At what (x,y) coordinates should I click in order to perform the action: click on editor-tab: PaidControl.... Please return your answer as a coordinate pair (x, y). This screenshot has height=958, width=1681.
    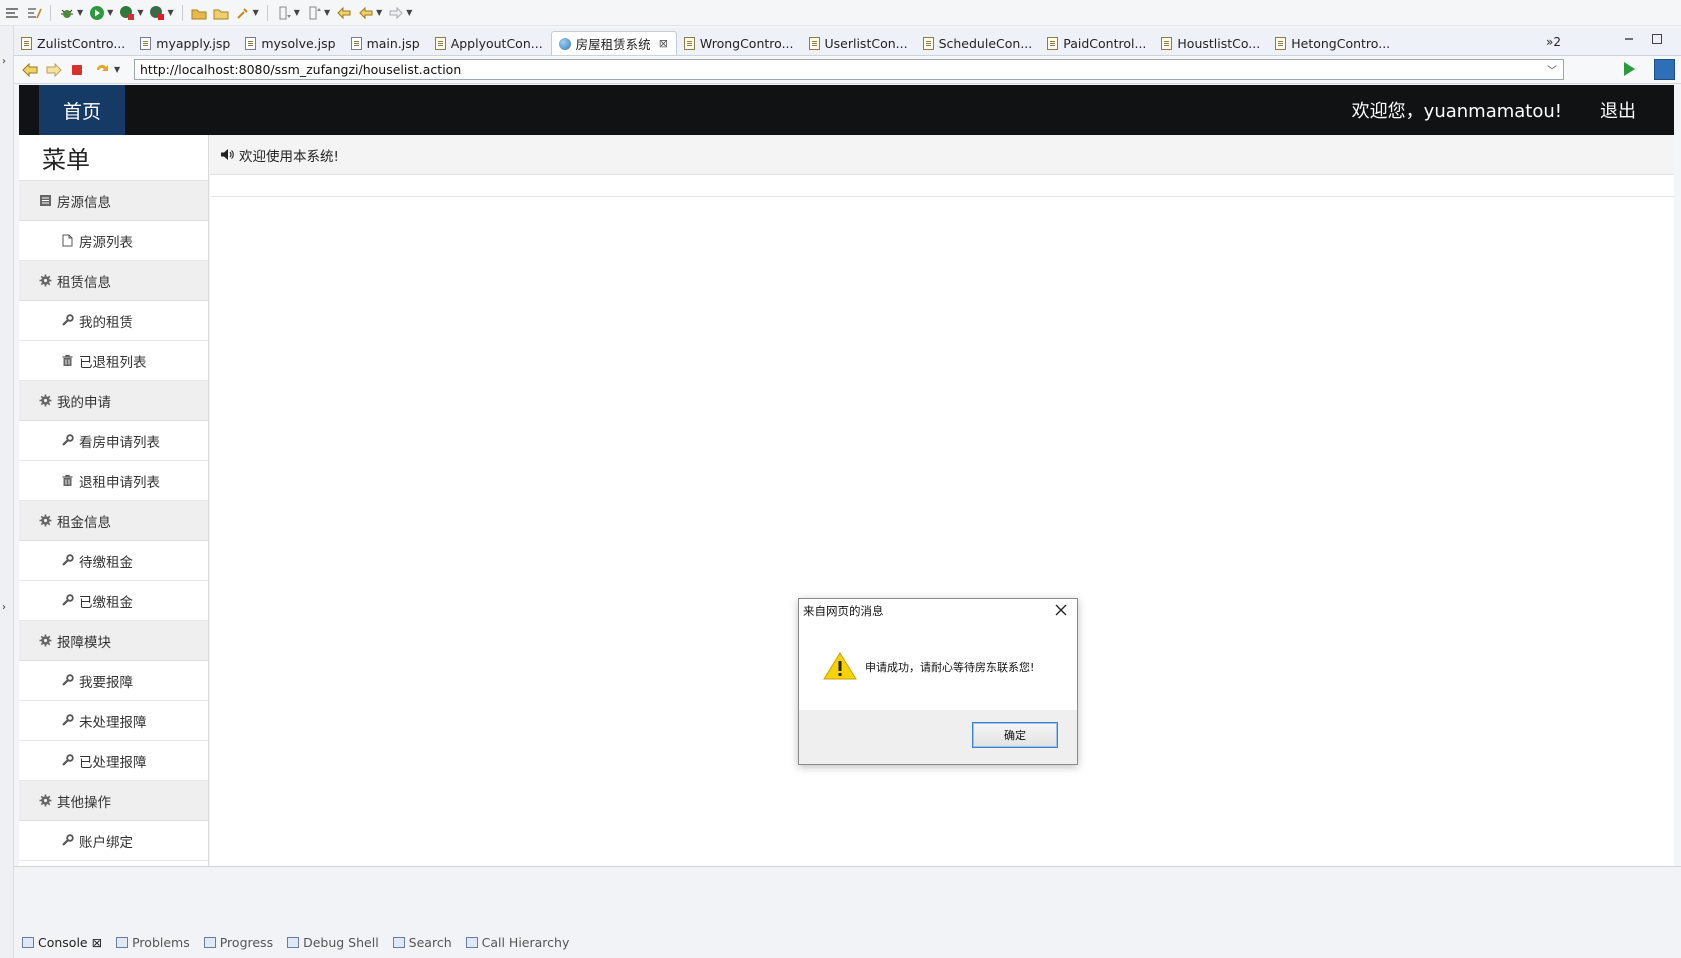
    Looking at the image, I should click on (1097, 43).